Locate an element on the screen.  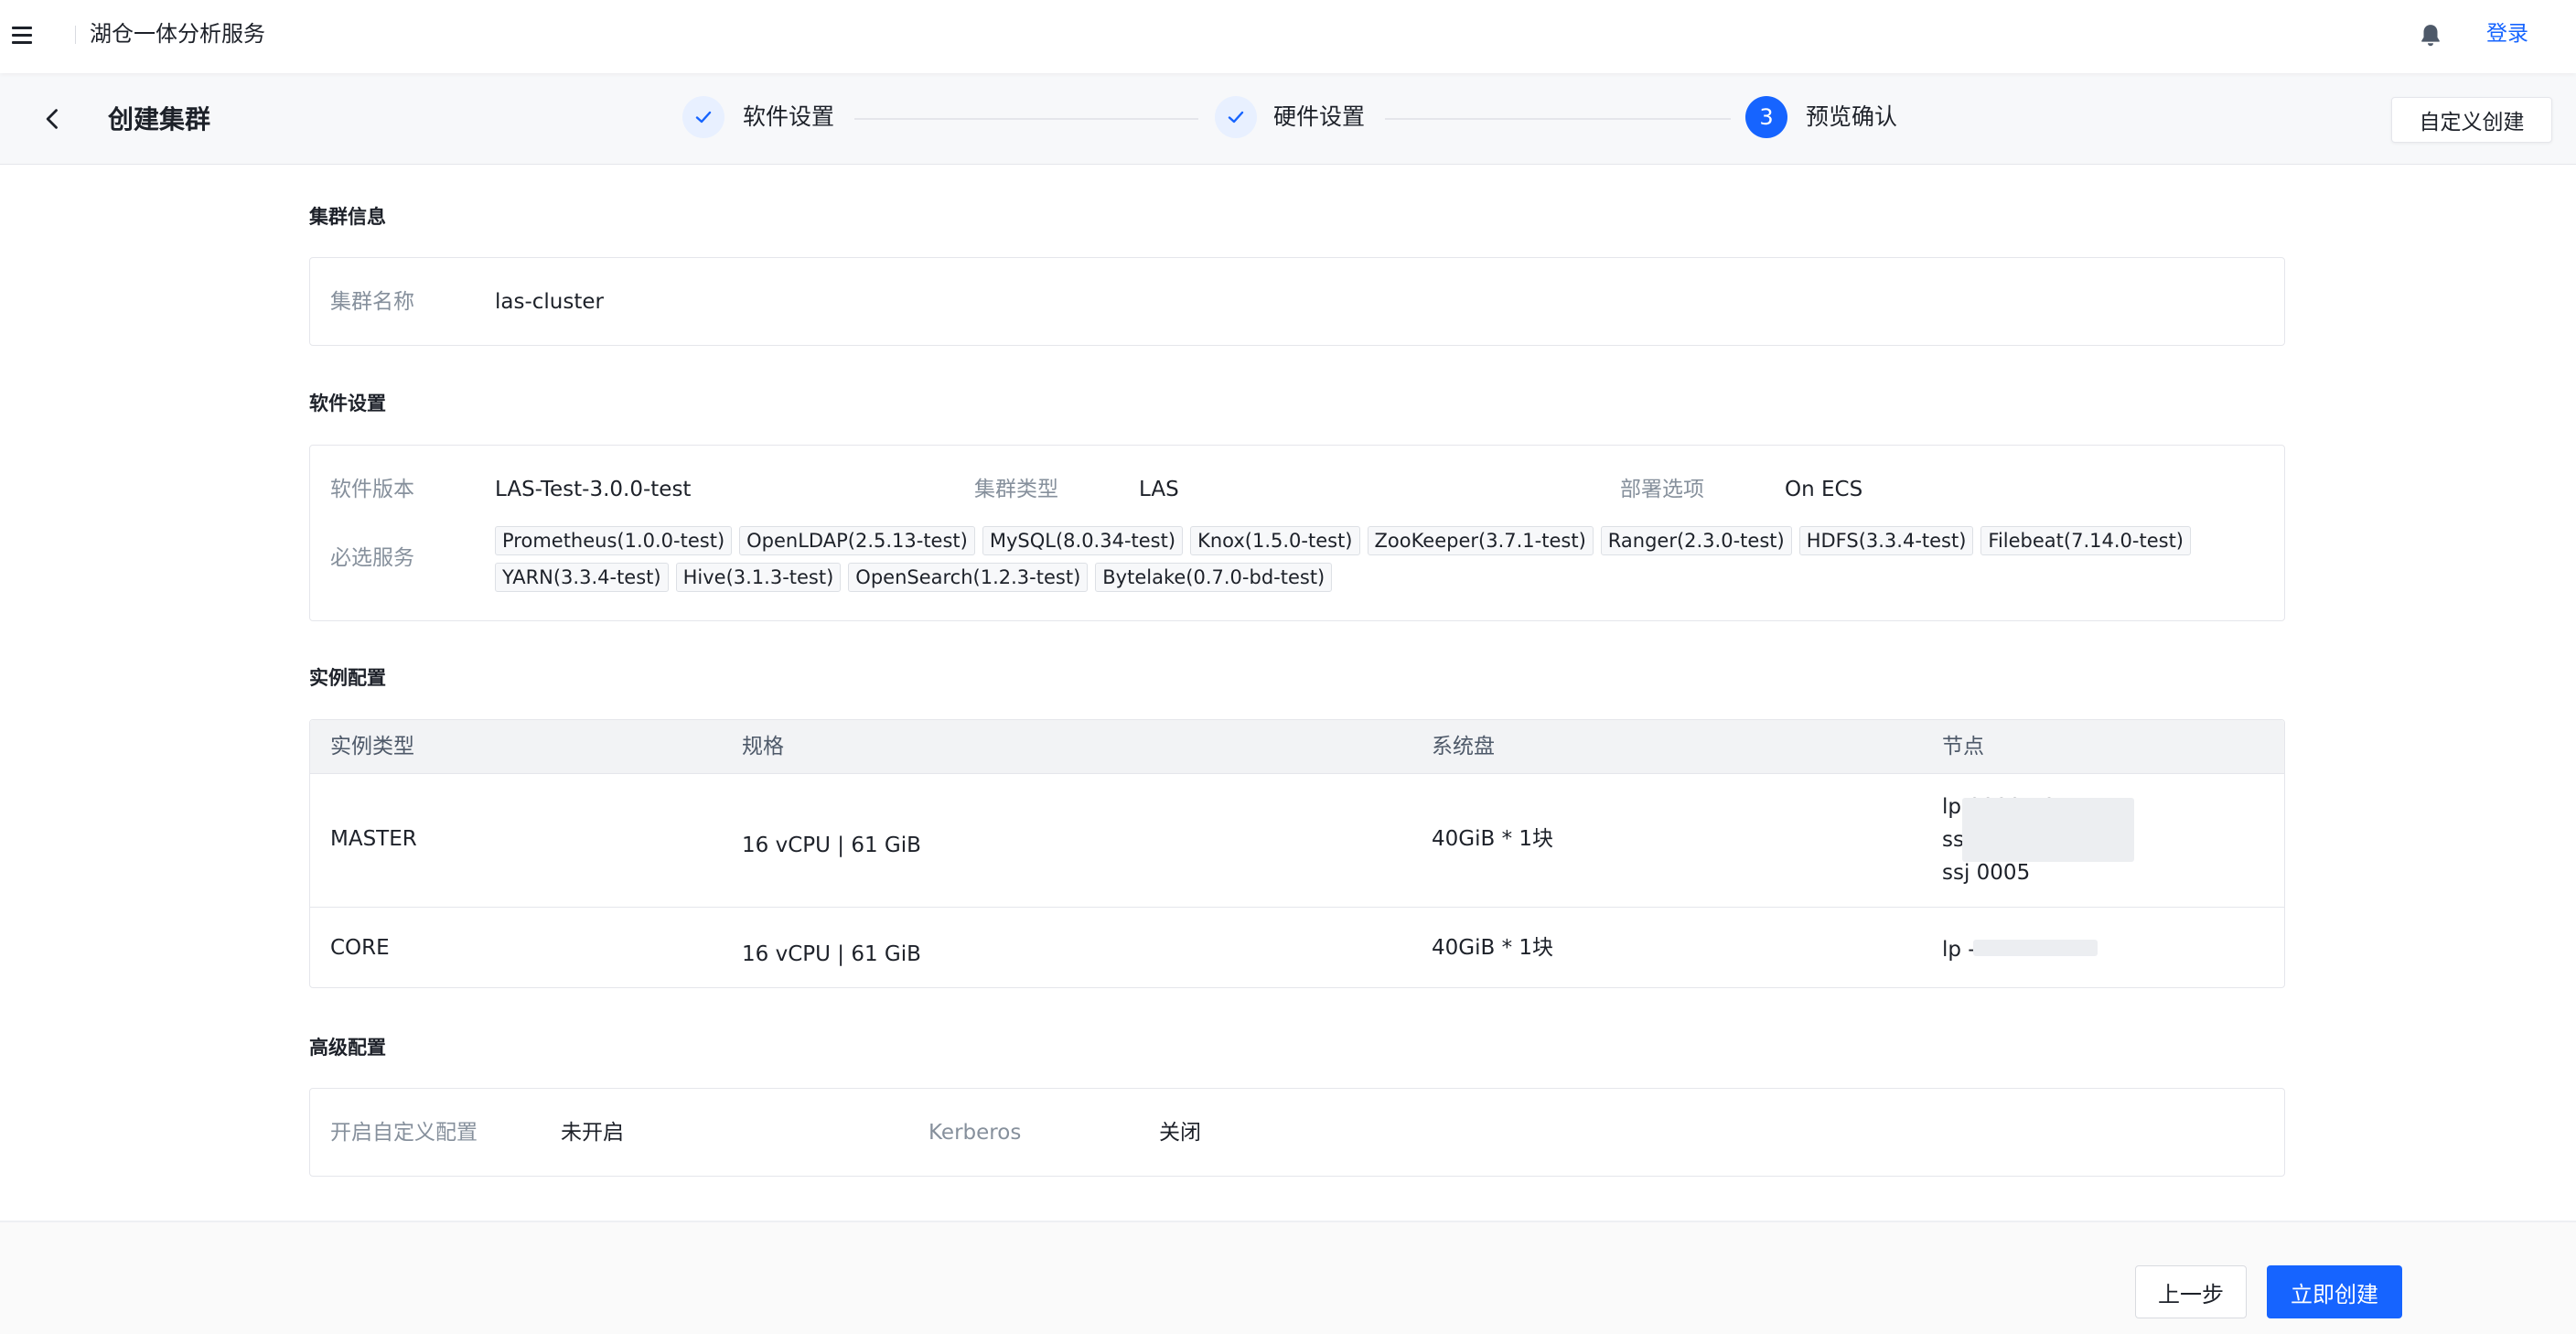
service-tag: Prometheus(1.0.0-test) is located at coordinates (614, 541).